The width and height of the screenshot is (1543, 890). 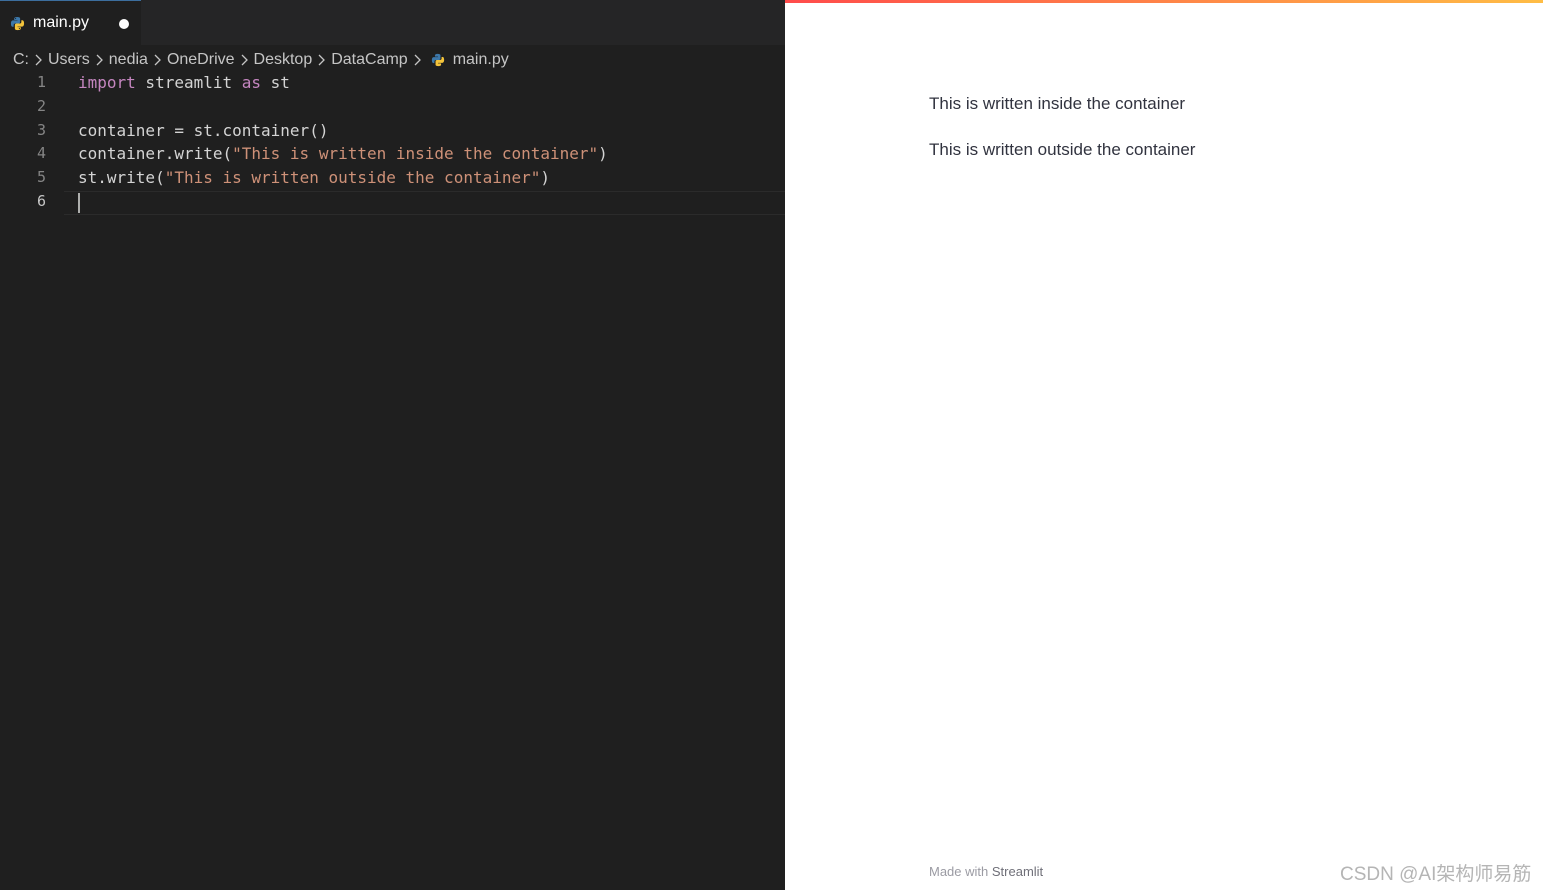 I want to click on keyword-import: import, so click(x=107, y=82).